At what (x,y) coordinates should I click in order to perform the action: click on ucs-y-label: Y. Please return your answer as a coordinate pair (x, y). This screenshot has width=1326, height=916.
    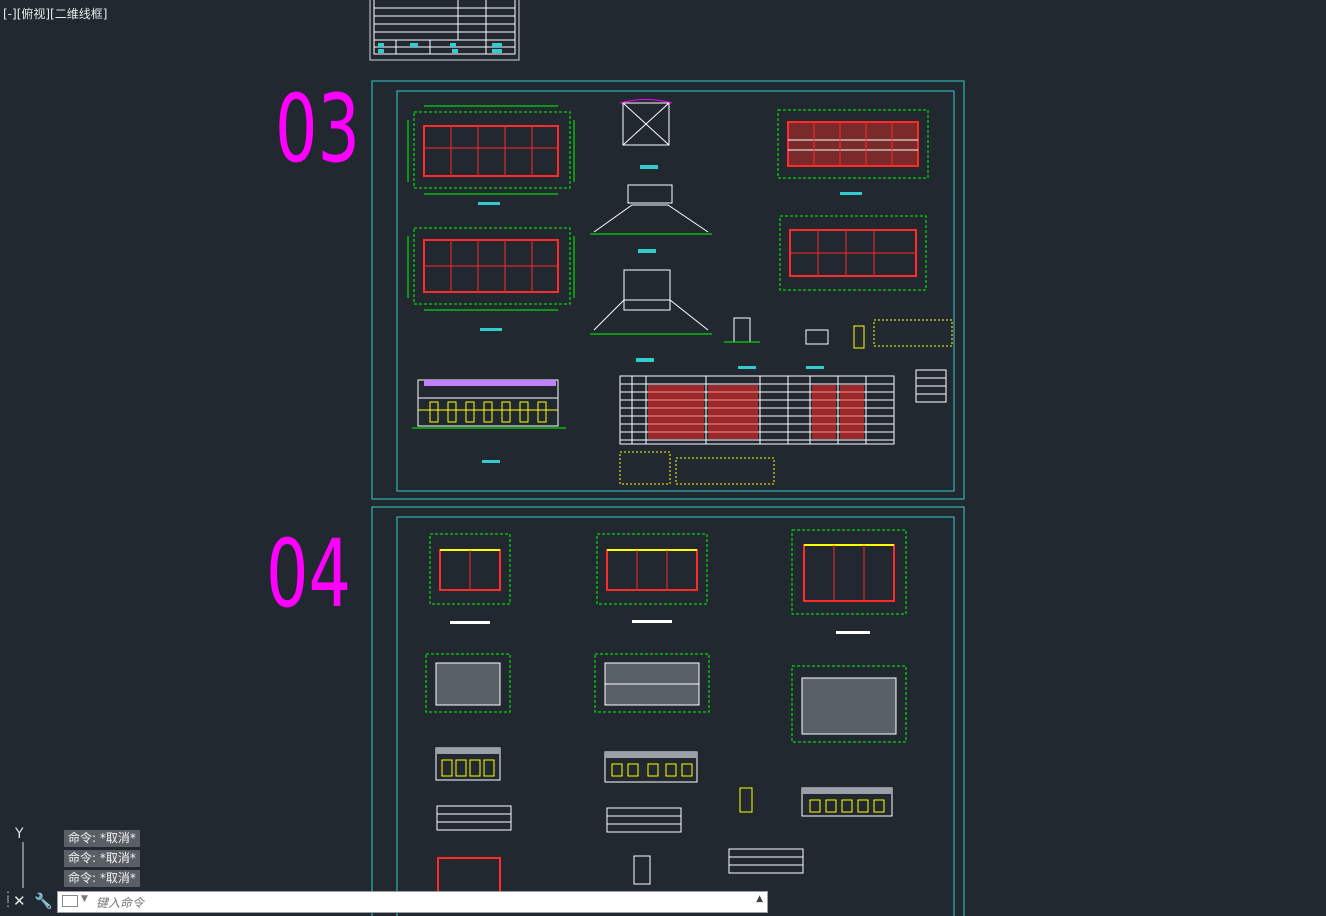
    Looking at the image, I should click on (19, 834).